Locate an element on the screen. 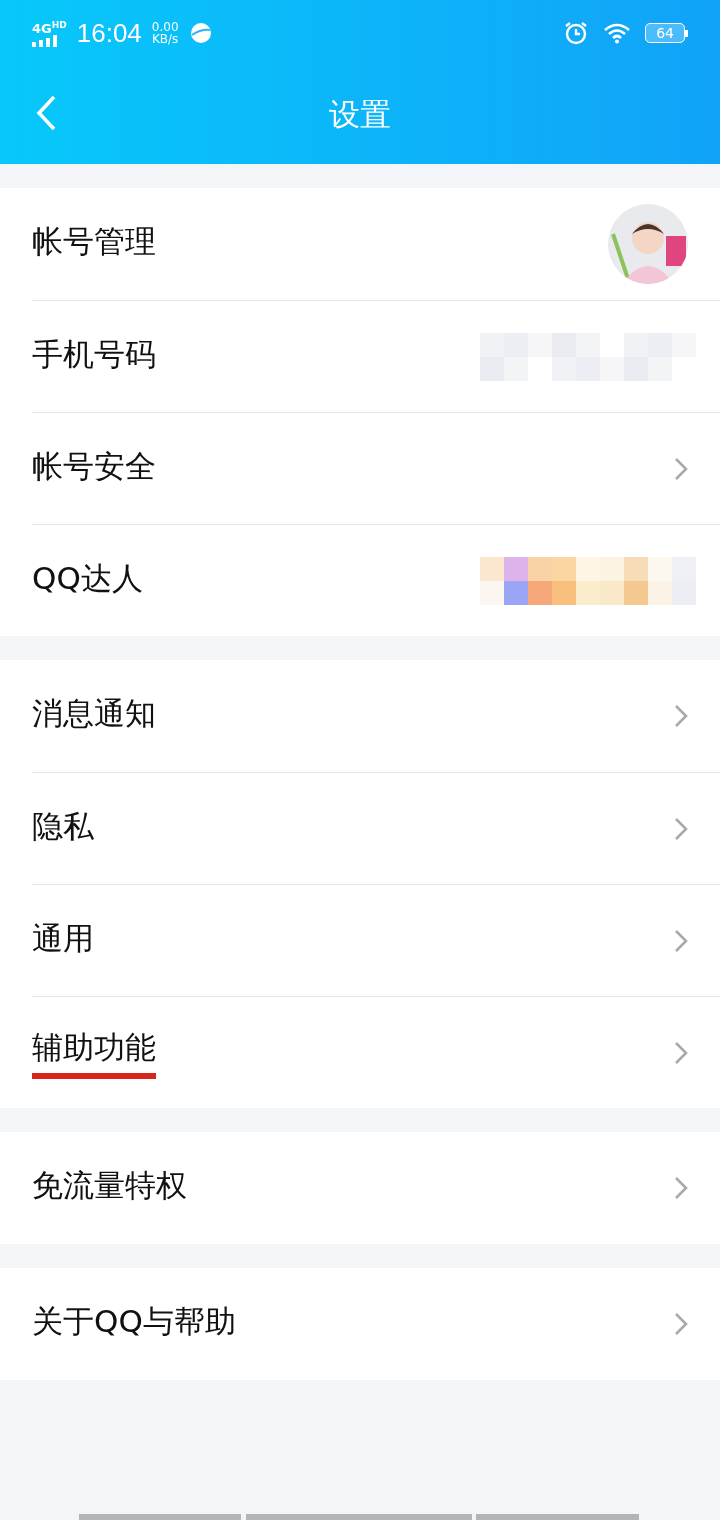  settings-item: 手机号码 is located at coordinates (376, 356).